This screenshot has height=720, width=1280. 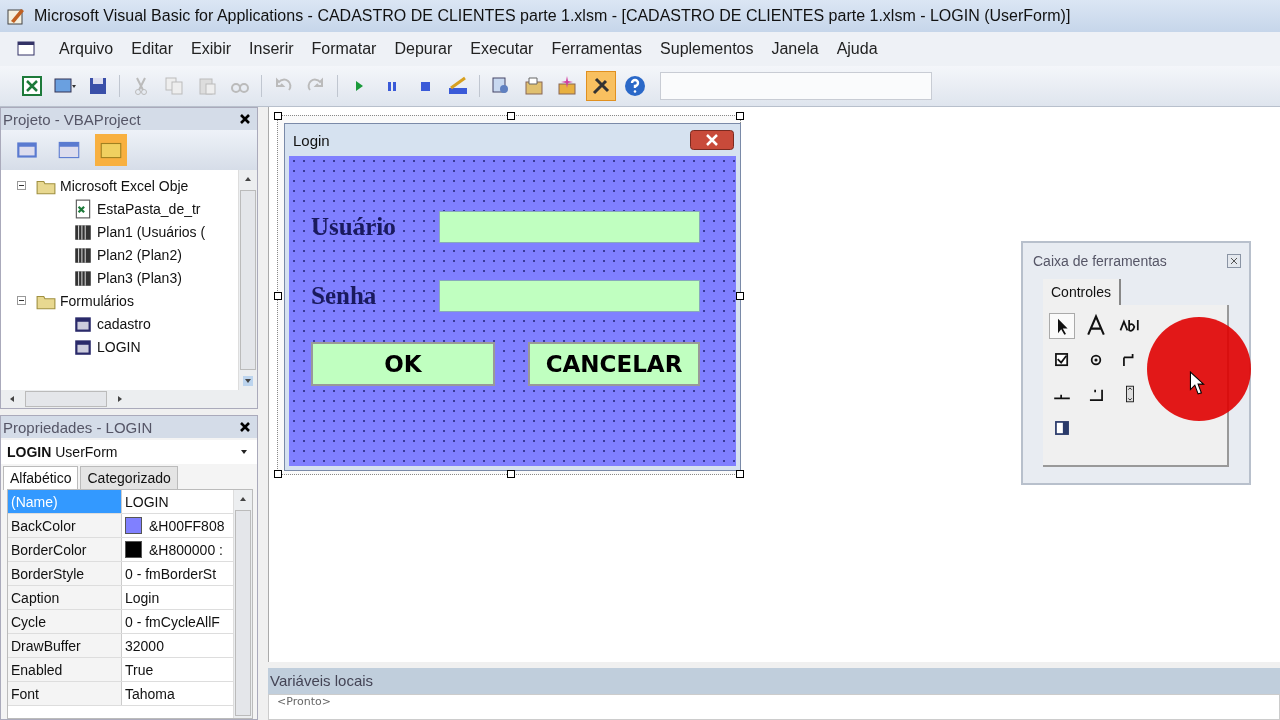 What do you see at coordinates (271, 49) in the screenshot?
I see `menu-item: Inserir` at bounding box center [271, 49].